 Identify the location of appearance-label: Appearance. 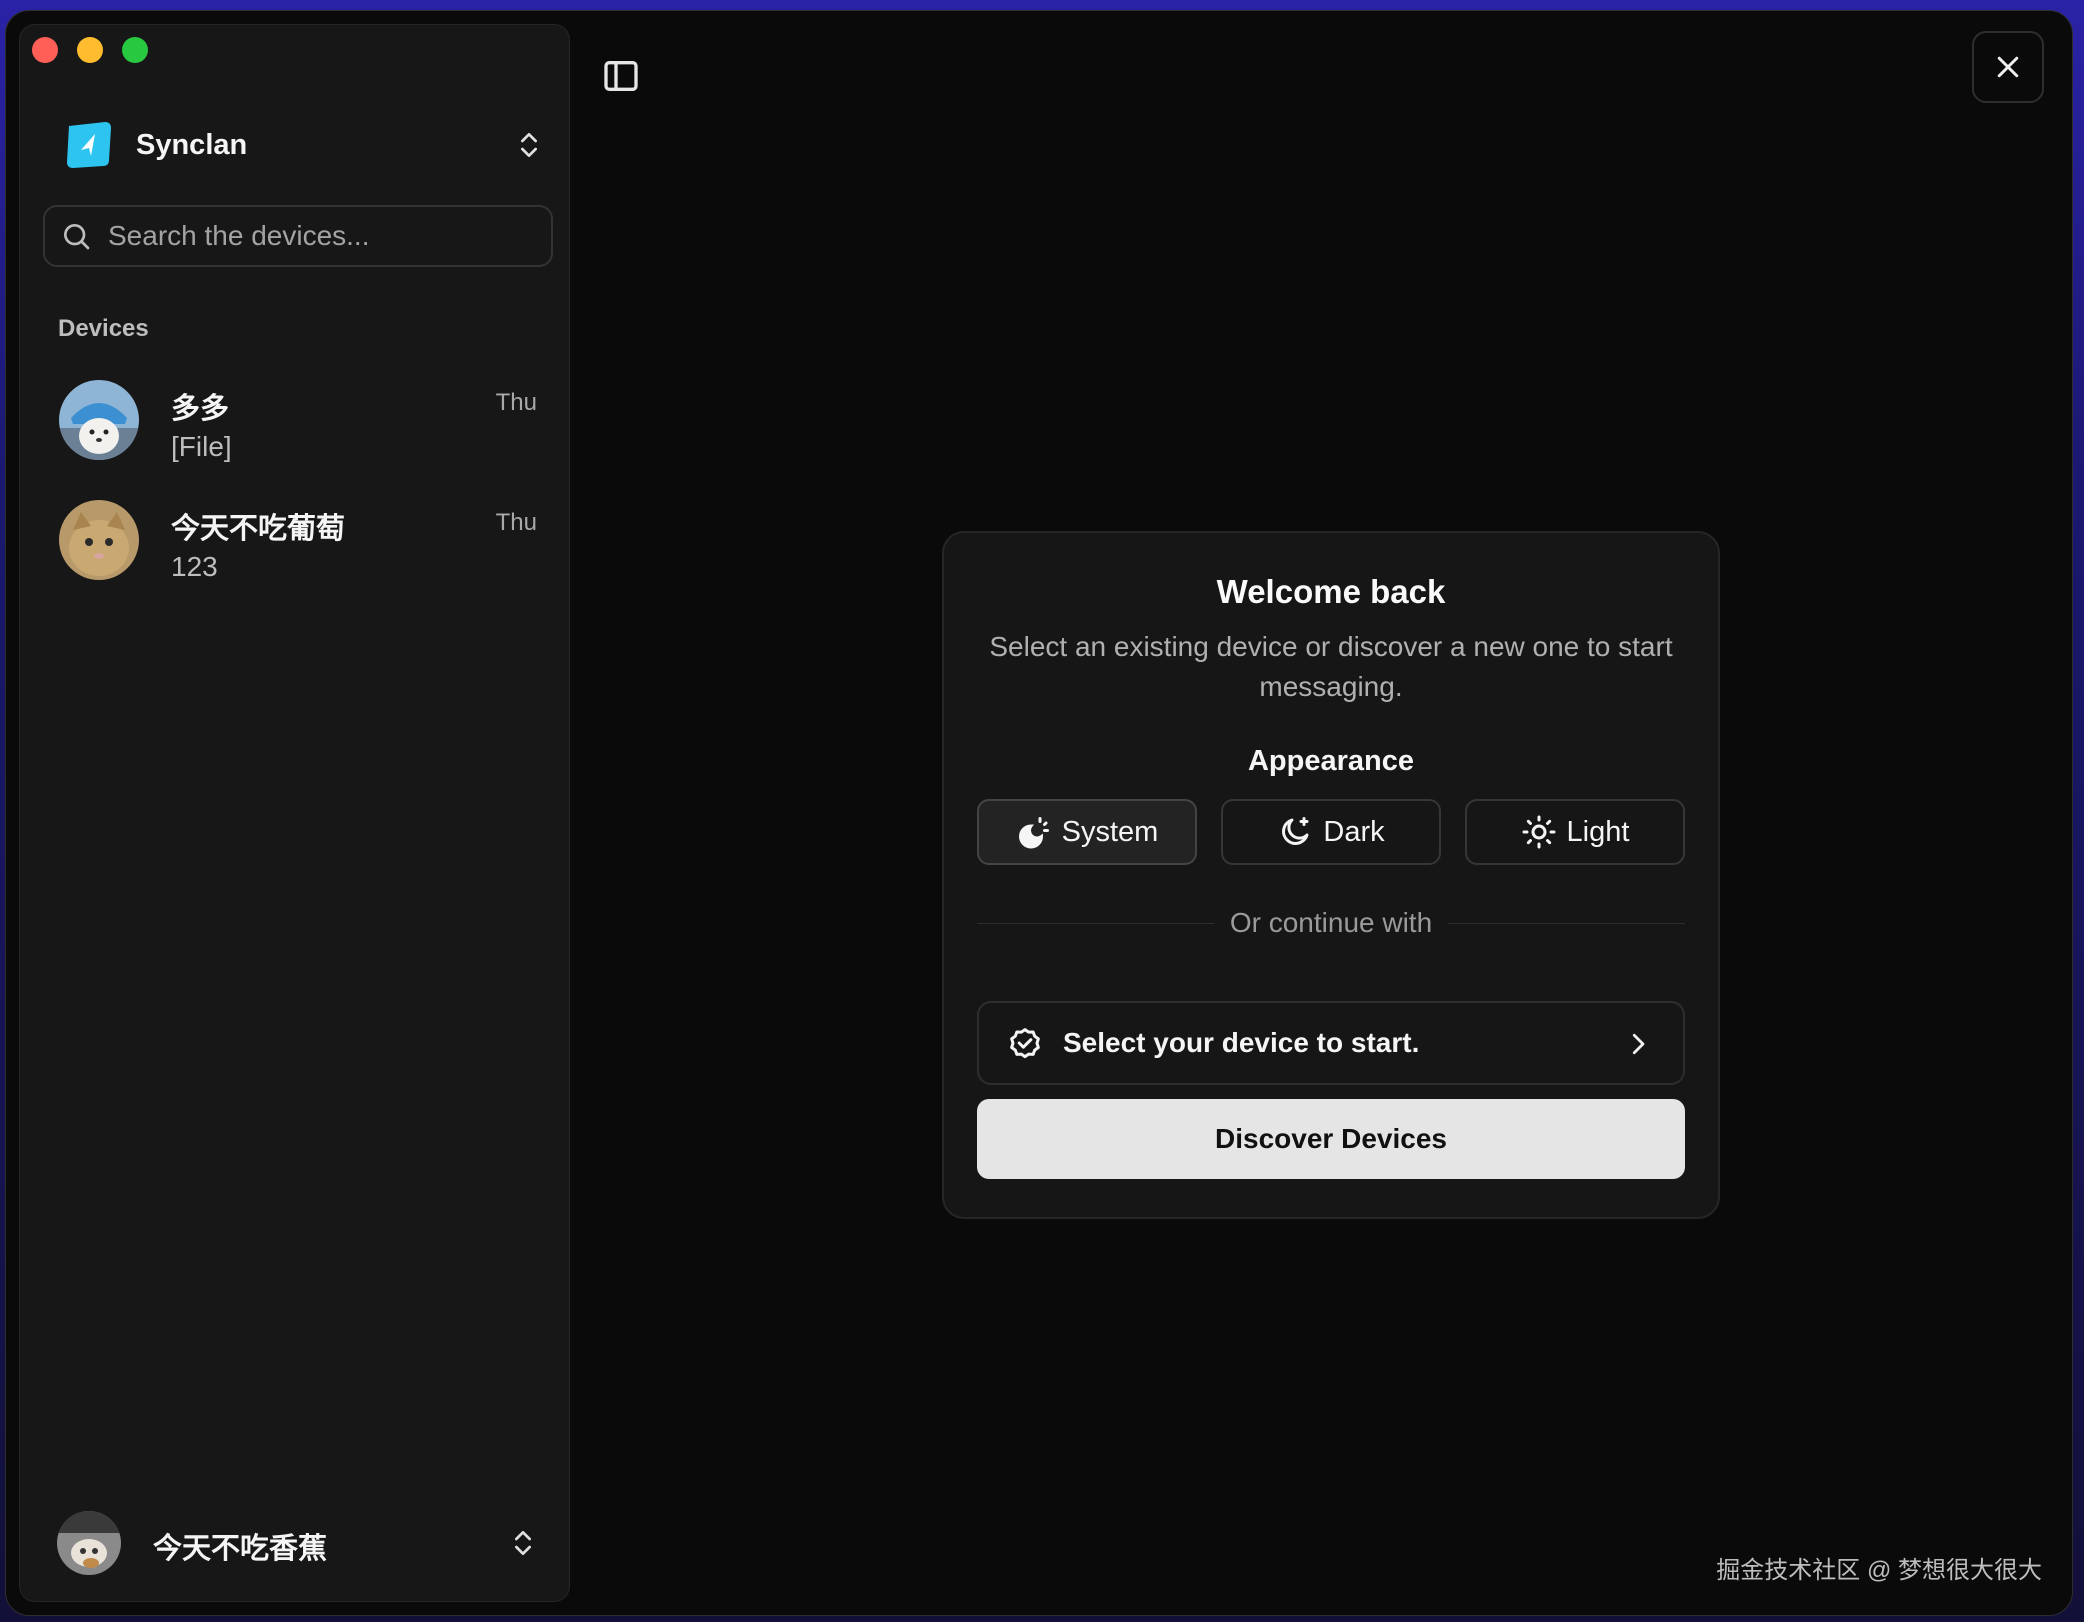
(1330, 761).